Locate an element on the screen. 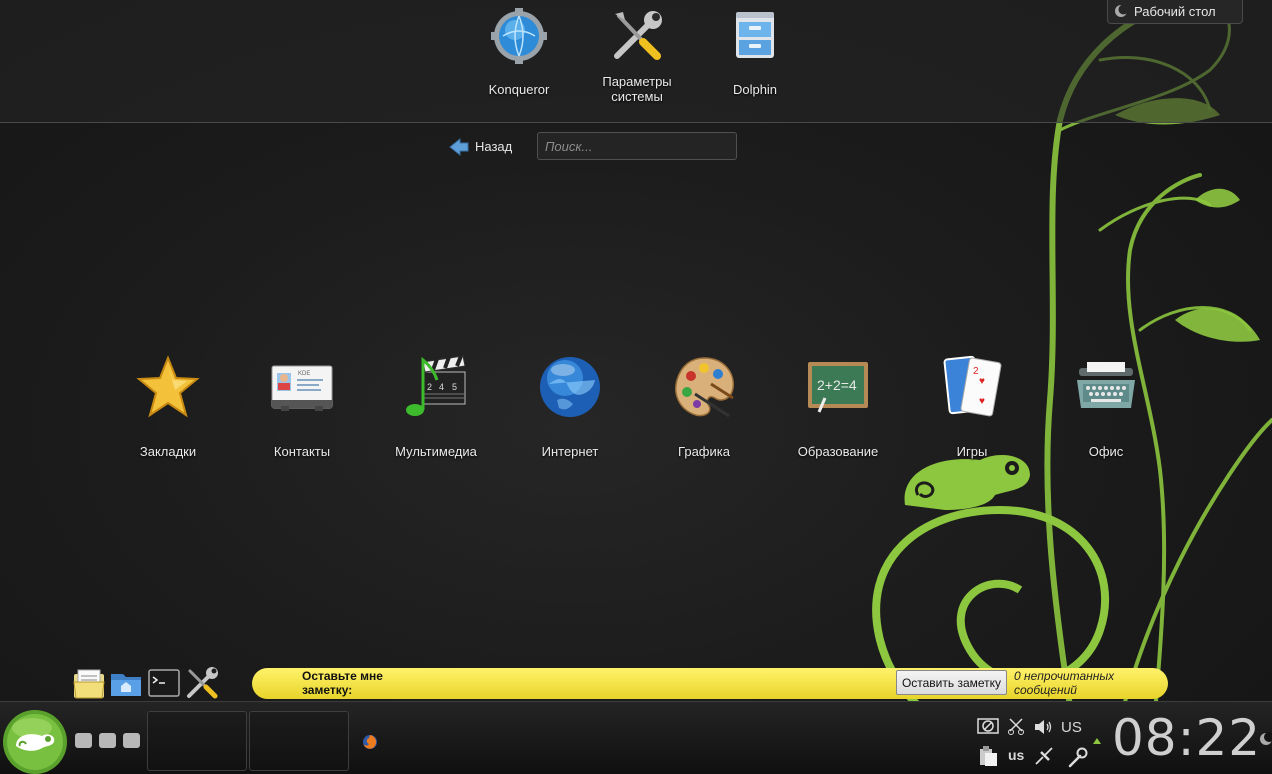 The height and width of the screenshot is (774, 1272). panel-settings-moon-icon is located at coordinates (1265, 739).